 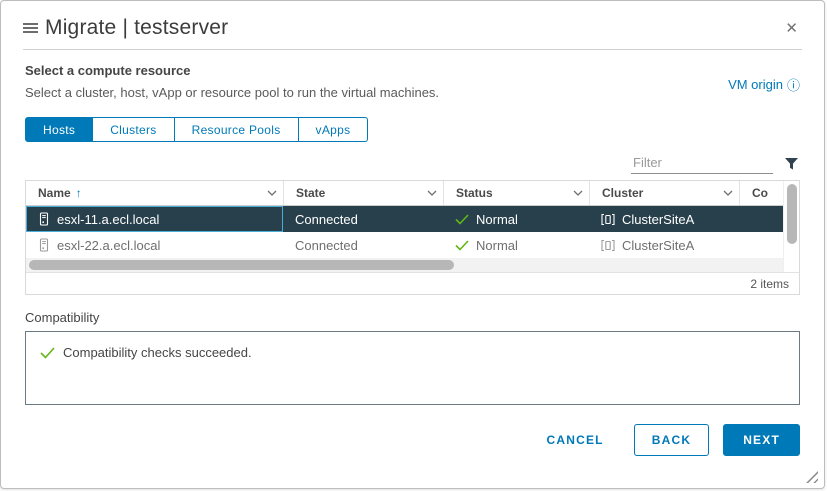 What do you see at coordinates (62, 317) in the screenshot?
I see `compatibility-label: Compatibility` at bounding box center [62, 317].